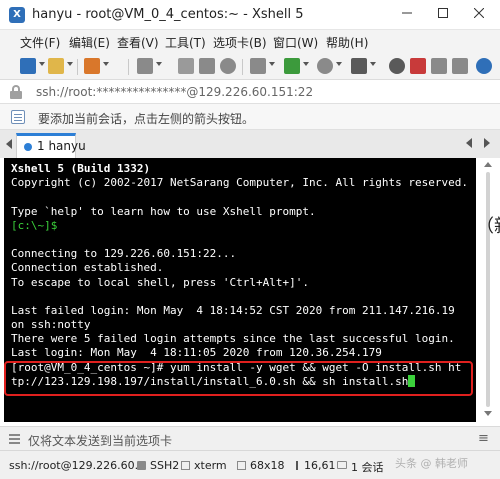 This screenshot has width=500, height=479. I want to click on scroll-down-icon, so click(488, 413).